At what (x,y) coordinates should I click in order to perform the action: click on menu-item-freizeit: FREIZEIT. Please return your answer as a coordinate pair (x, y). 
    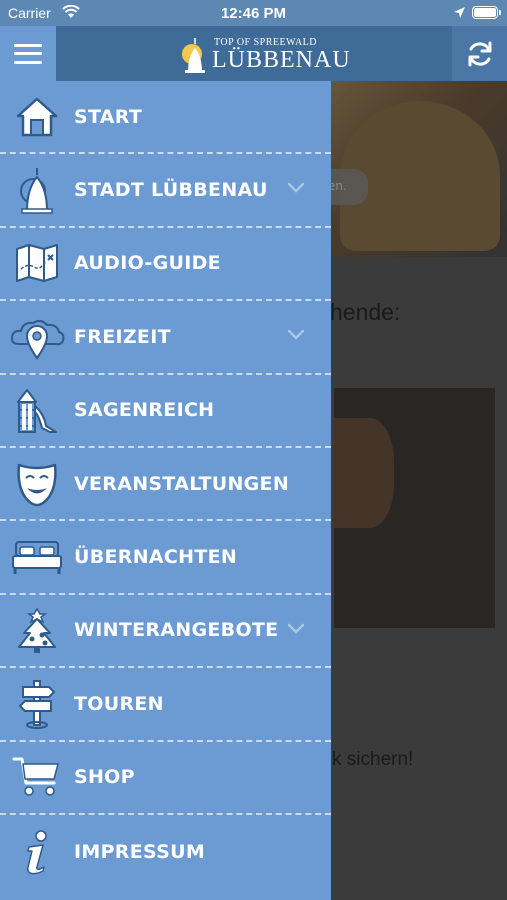
    Looking at the image, I should click on (165, 338).